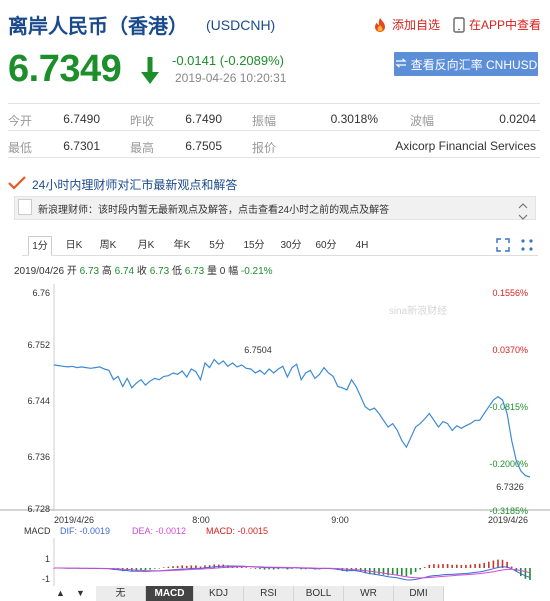 This screenshot has width=550, height=601. What do you see at coordinates (219, 593) in the screenshot?
I see `indicator-tab-kdj: KDJ` at bounding box center [219, 593].